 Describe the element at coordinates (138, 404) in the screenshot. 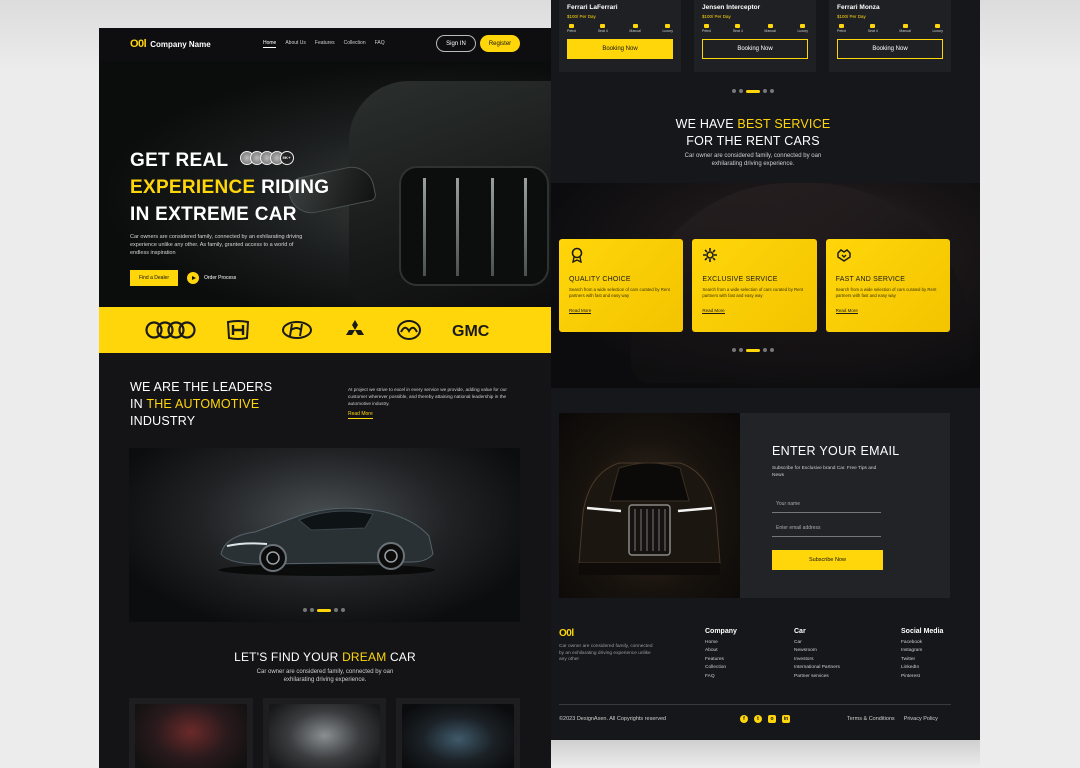

I see `leaders-line2-pre: IN` at that location.